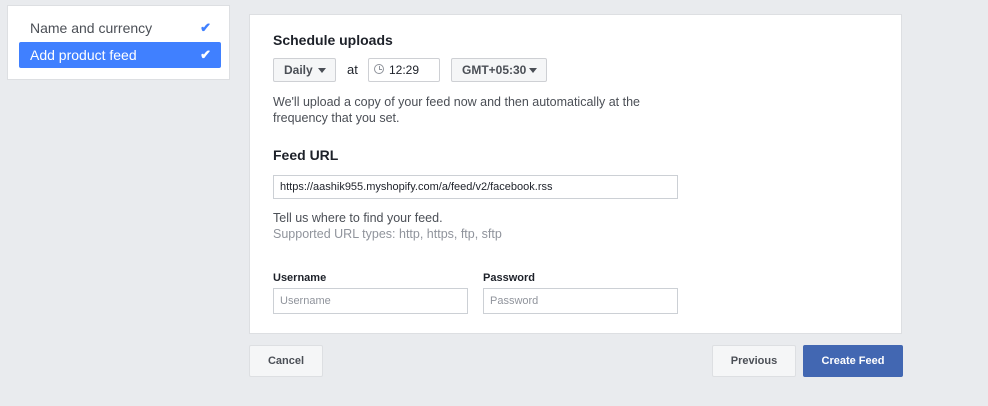  Describe the element at coordinates (370, 301) in the screenshot. I see `username-input: Username` at that location.